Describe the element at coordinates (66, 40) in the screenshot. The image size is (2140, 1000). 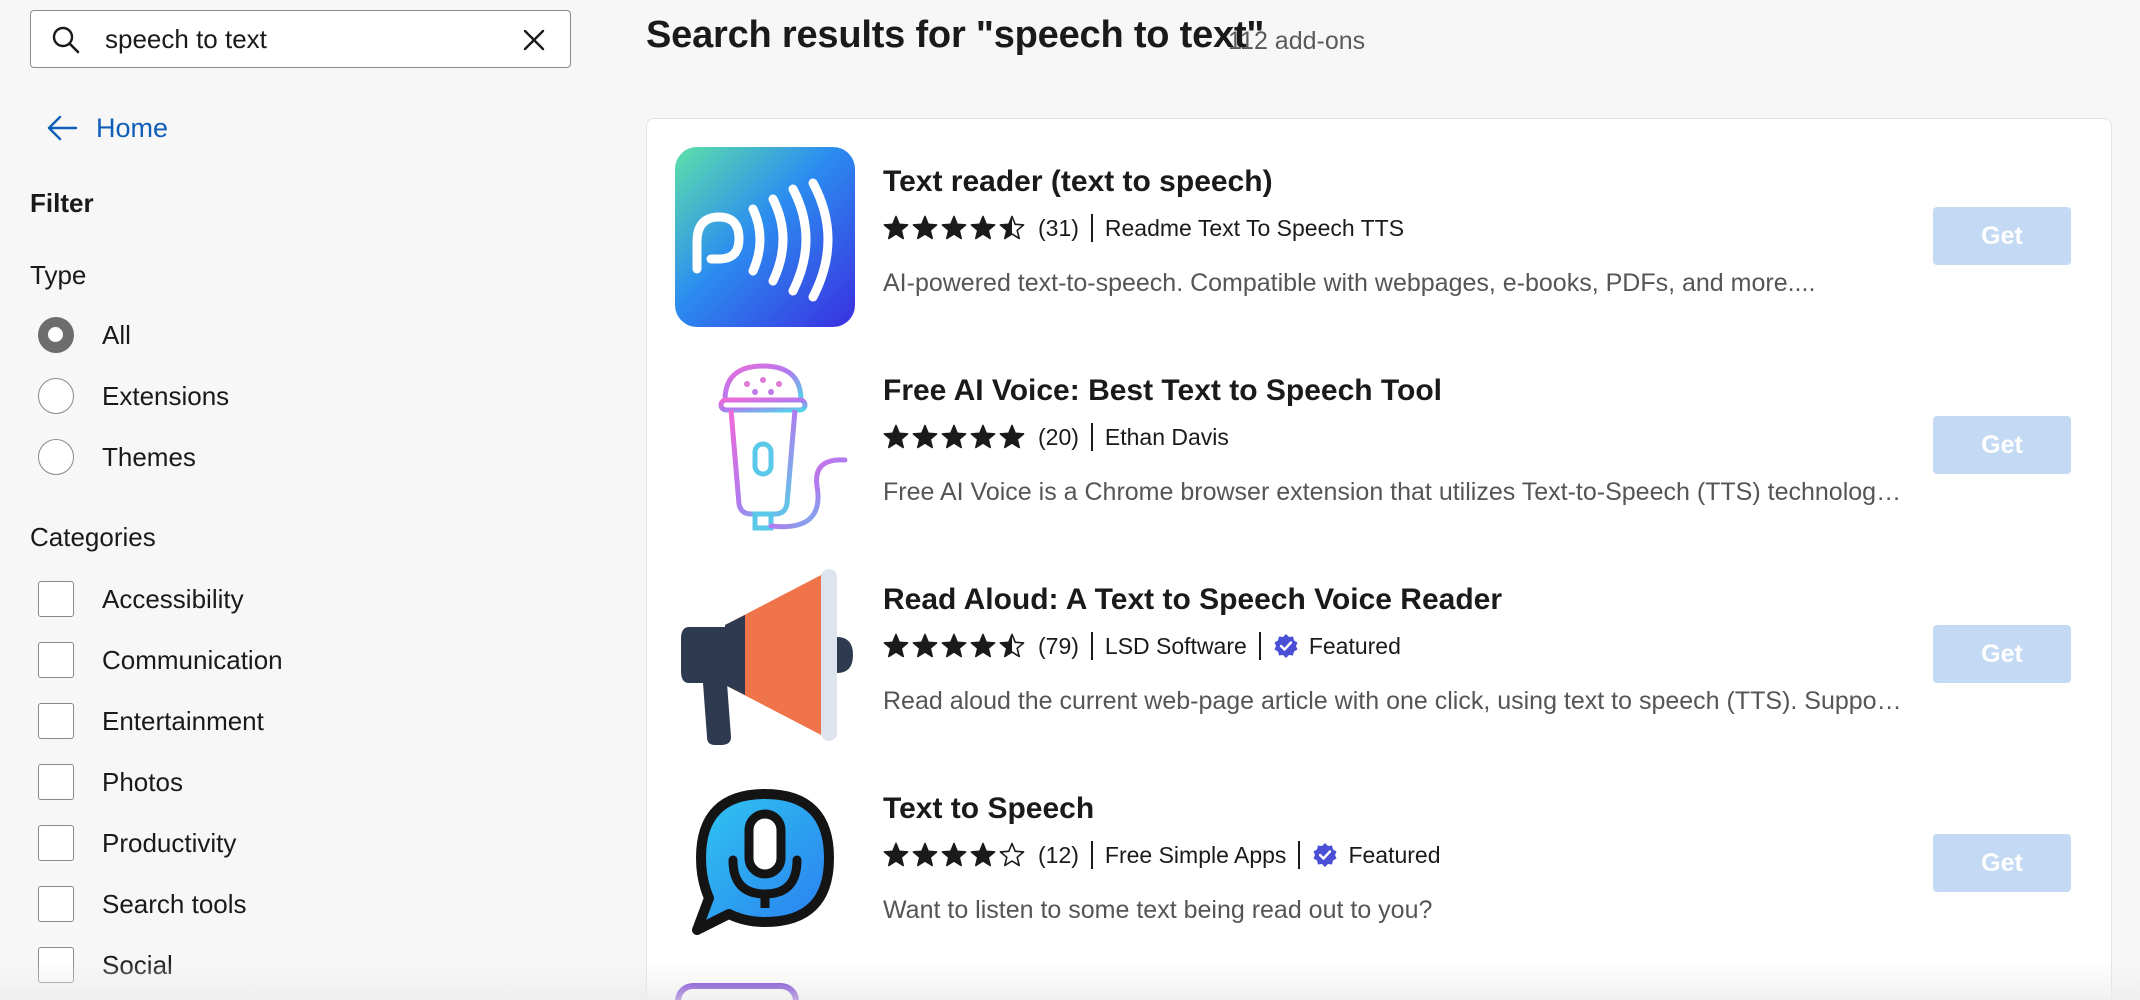
I see `search-icon` at that location.